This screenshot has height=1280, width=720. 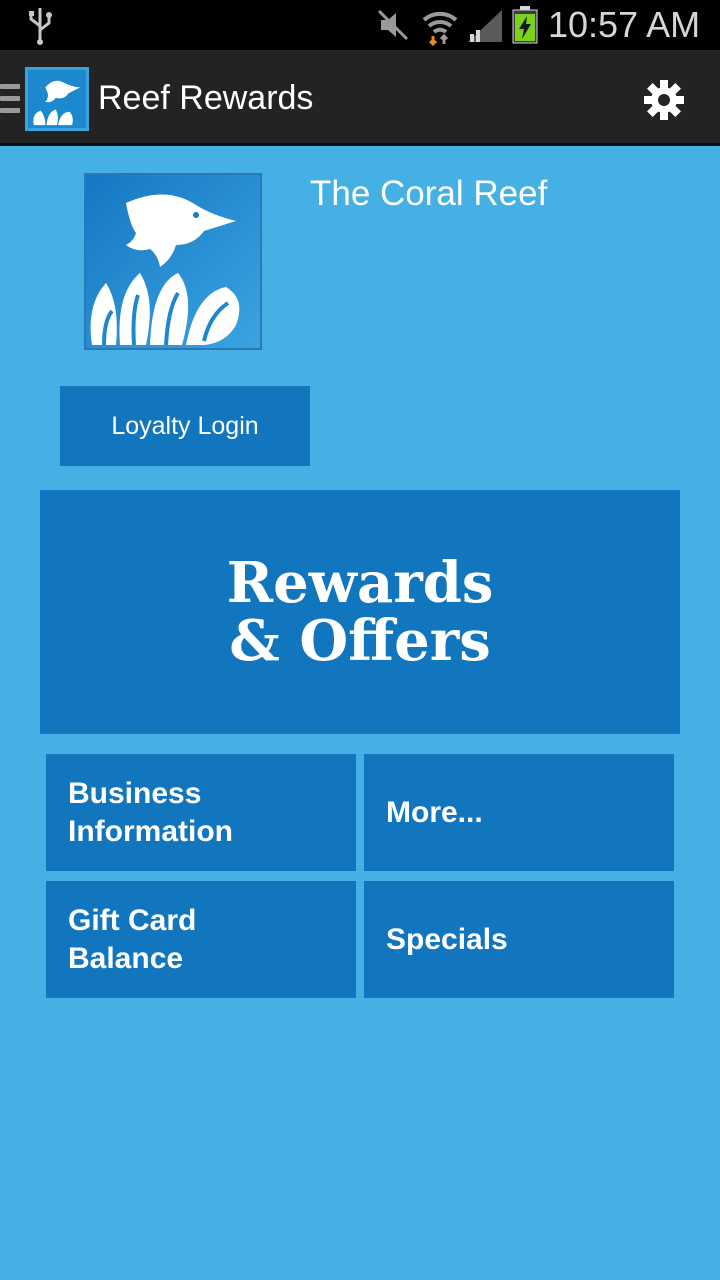 What do you see at coordinates (173, 261) in the screenshot?
I see `business-logo` at bounding box center [173, 261].